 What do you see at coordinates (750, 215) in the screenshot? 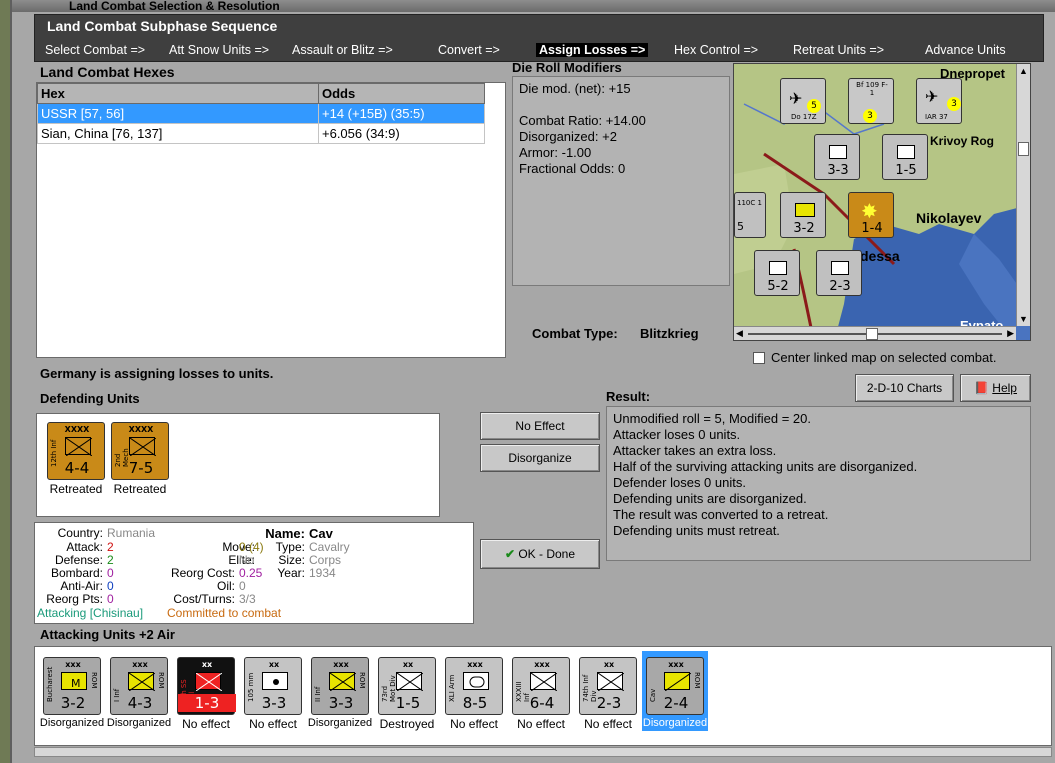
I see `map-unit: 110C 1 5` at bounding box center [750, 215].